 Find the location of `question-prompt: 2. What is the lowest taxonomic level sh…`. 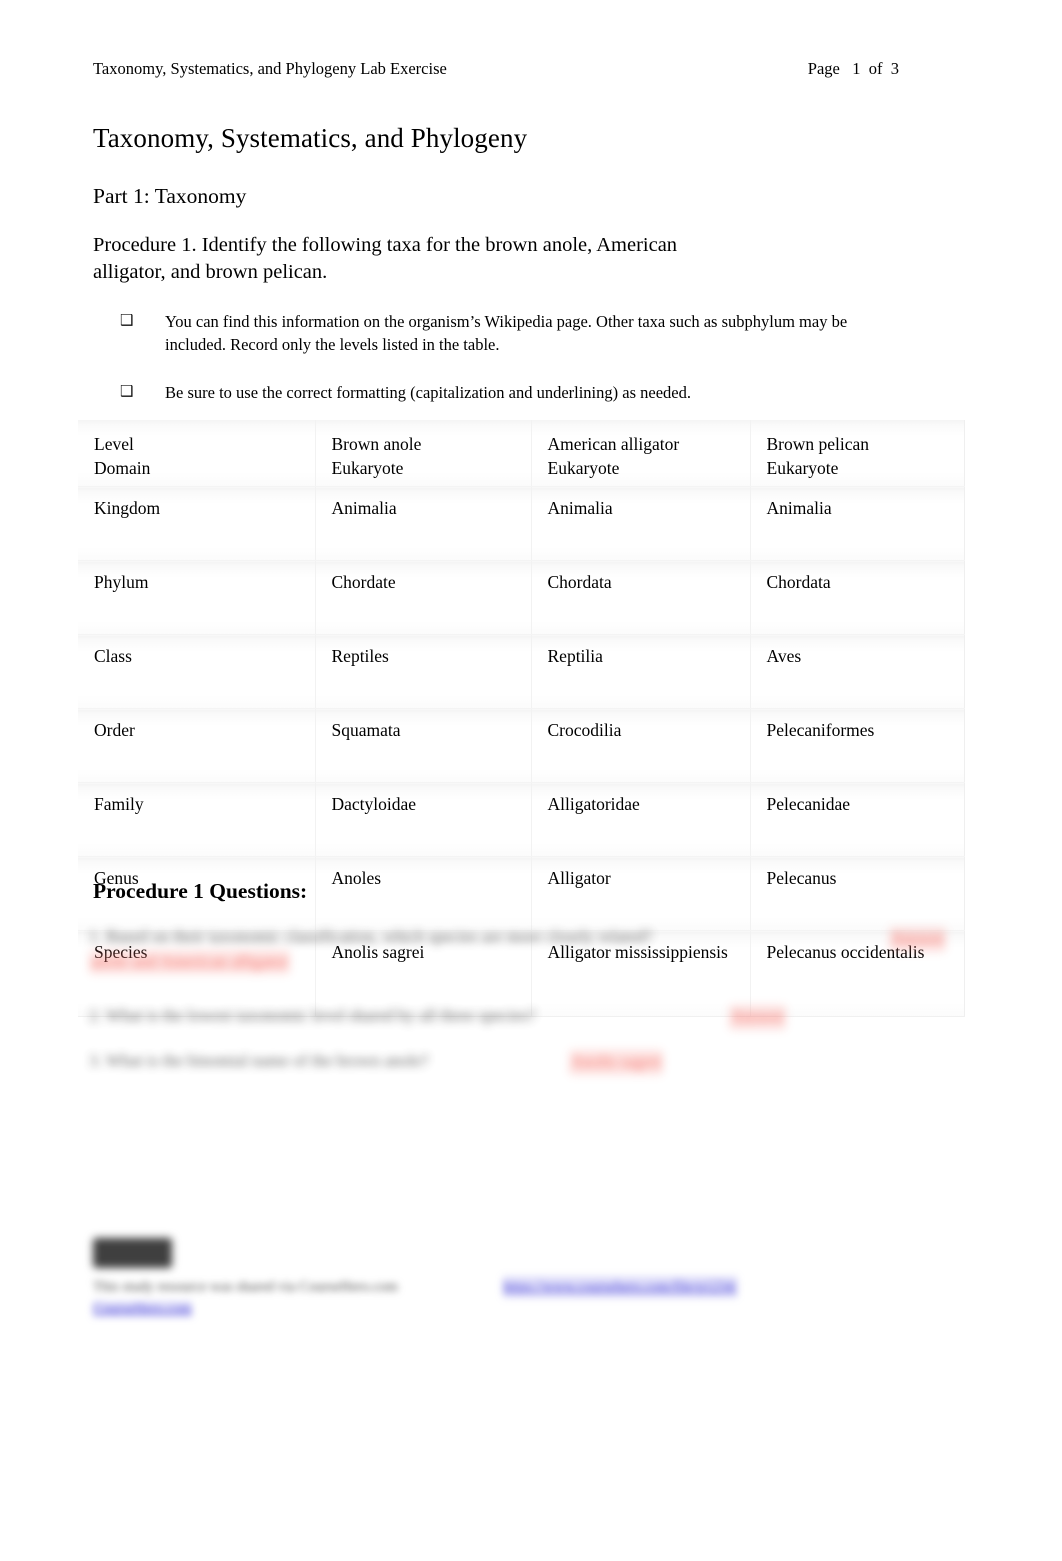

question-prompt: 2. What is the lowest taxonomic level sh… is located at coordinates (312, 1016).